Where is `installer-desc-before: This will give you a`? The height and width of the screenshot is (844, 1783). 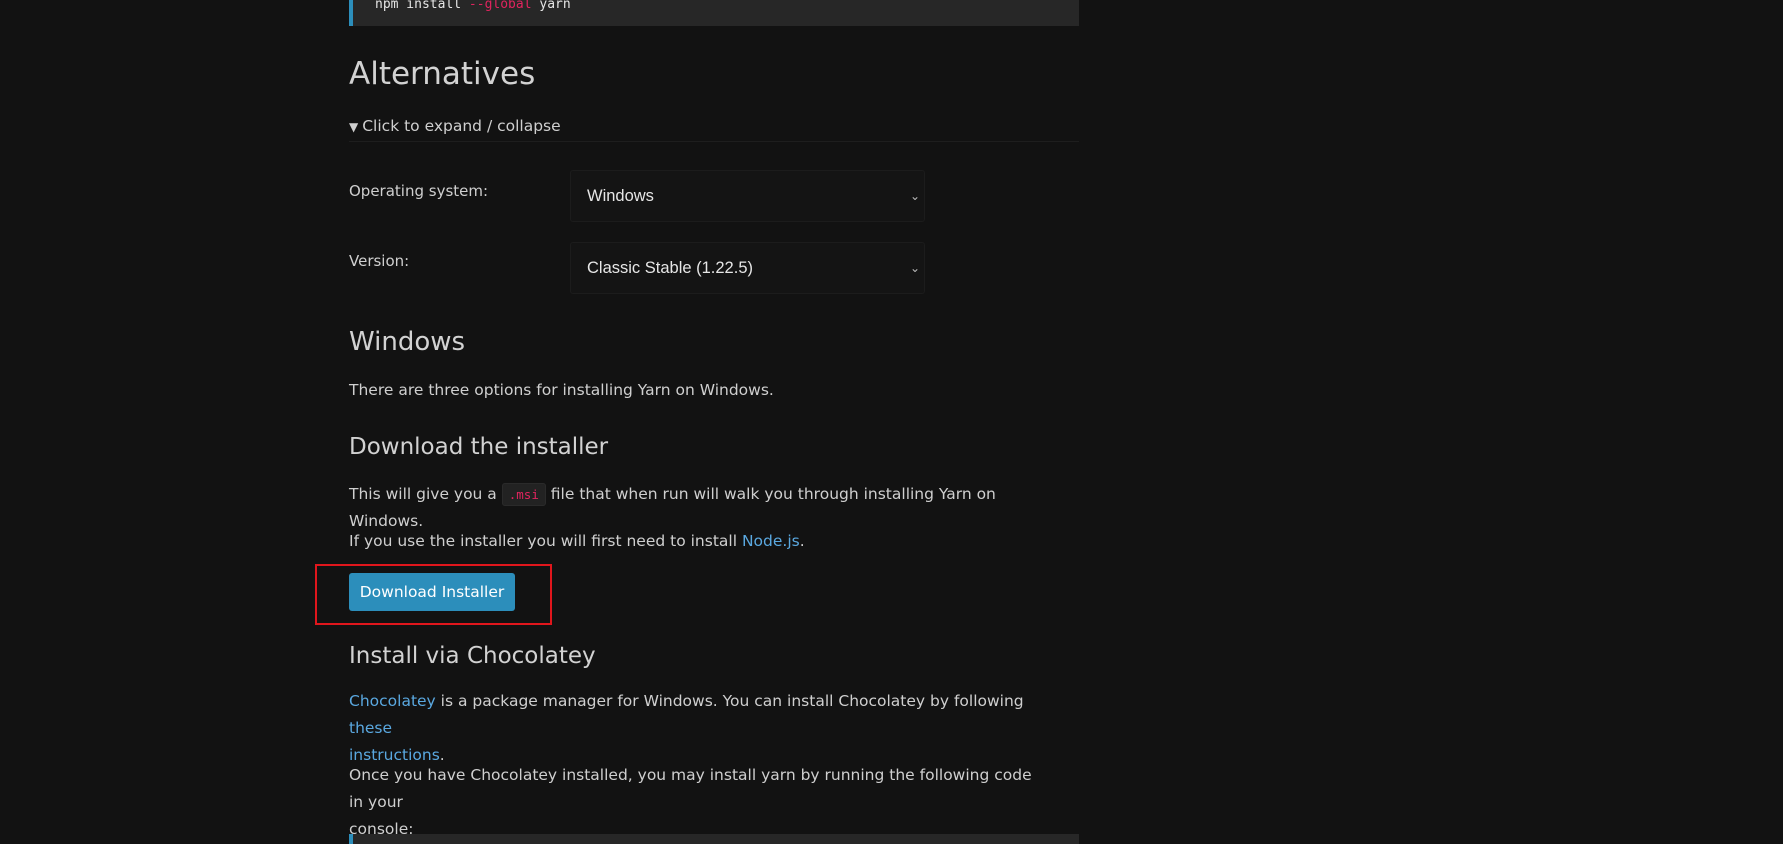
installer-desc-before: This will give you a is located at coordinates (425, 494).